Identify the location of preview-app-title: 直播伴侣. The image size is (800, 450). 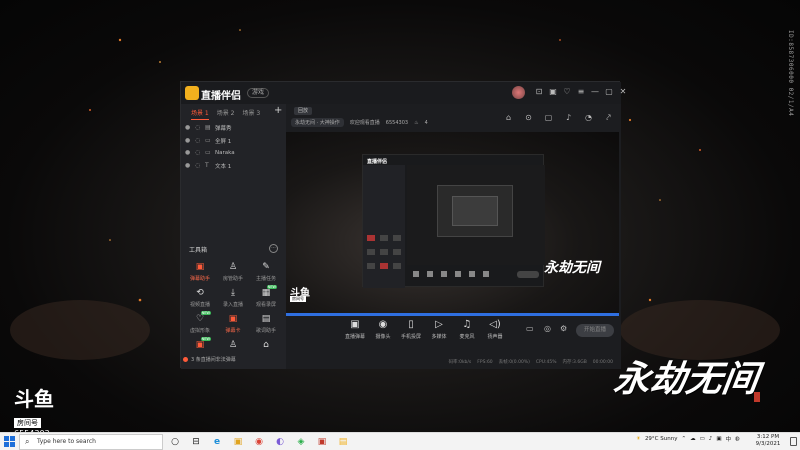
(377, 162).